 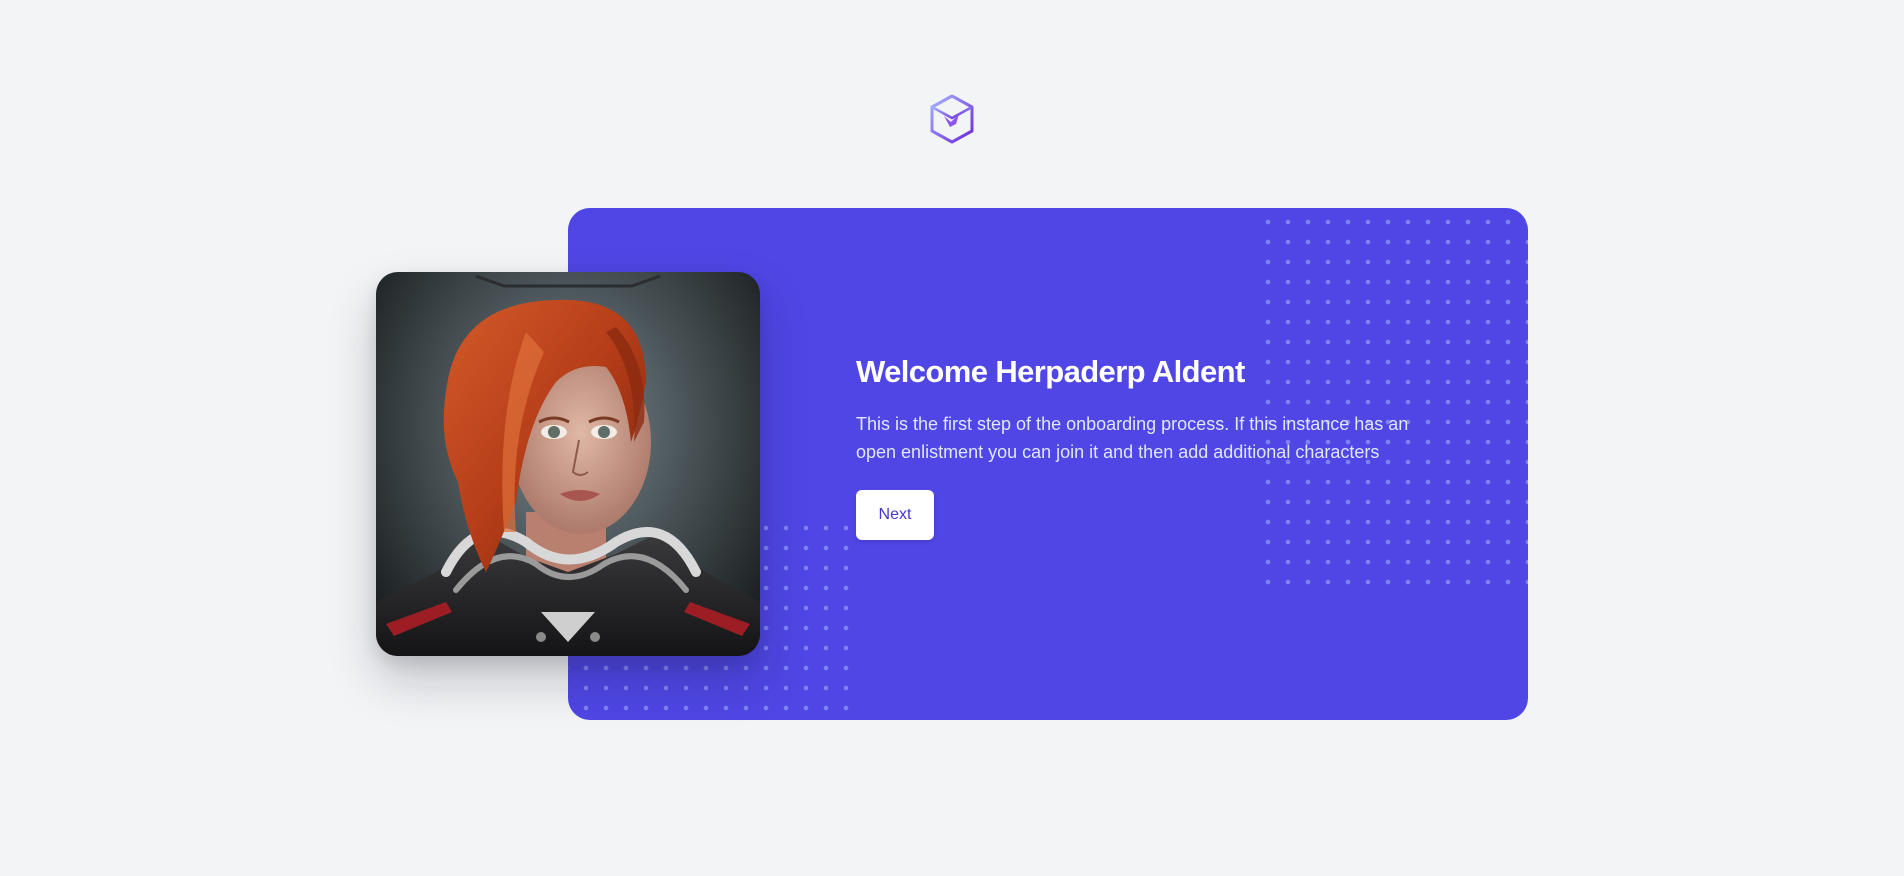 I want to click on welcome-title: Welcome Herpaderp Aldent, so click(x=1050, y=371).